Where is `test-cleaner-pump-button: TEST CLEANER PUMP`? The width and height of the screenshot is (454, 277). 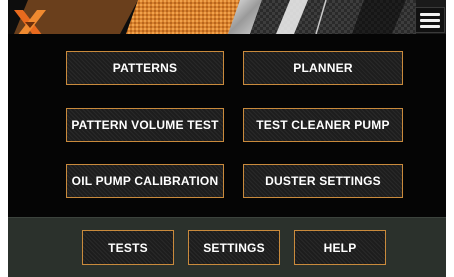
test-cleaner-pump-button: TEST CLEANER PUMP is located at coordinates (323, 125).